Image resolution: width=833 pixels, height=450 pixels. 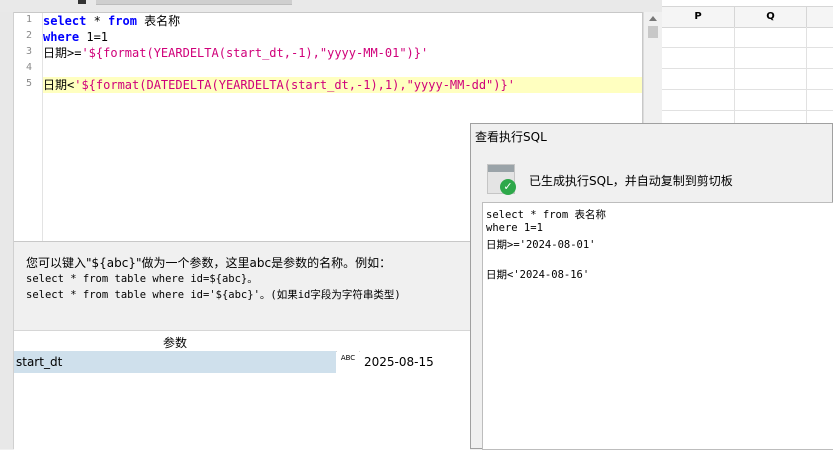 I want to click on table-row: start_dt ABC 2025-08-15, so click(x=242, y=362).